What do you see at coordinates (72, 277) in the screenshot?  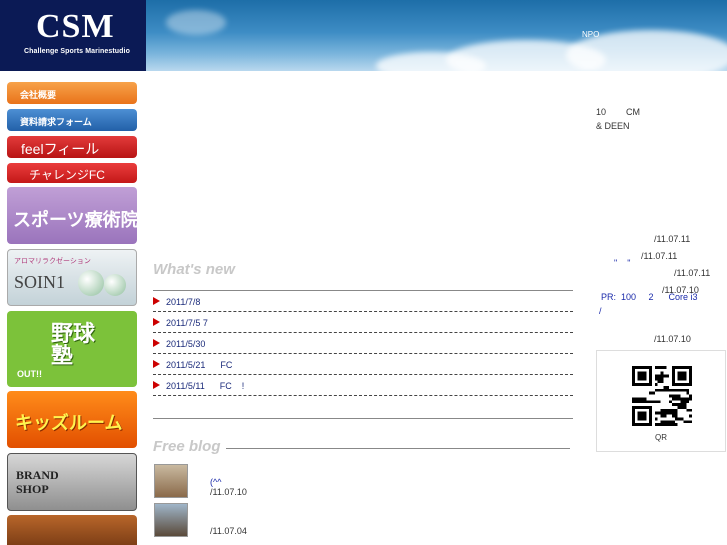 I see `nav-soin1: アロマリラクゼーション SOIN1` at bounding box center [72, 277].